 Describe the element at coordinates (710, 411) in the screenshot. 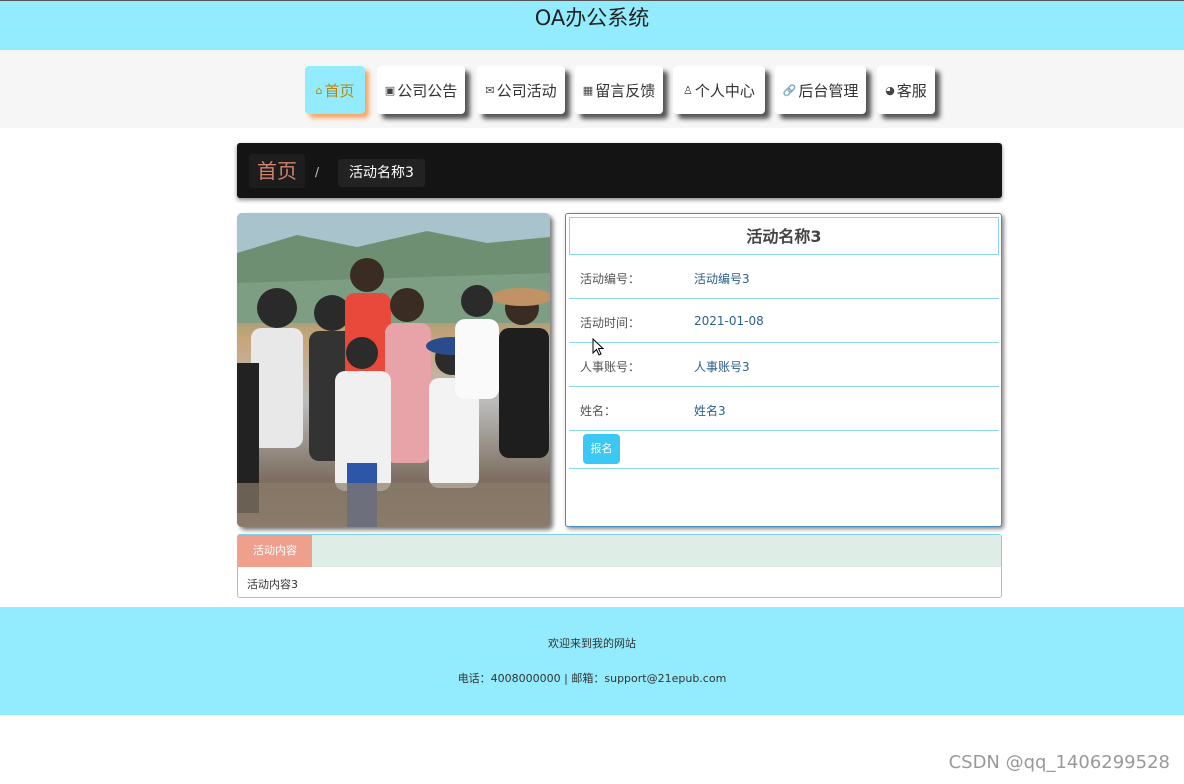

I see `field-value: 姓名3` at that location.